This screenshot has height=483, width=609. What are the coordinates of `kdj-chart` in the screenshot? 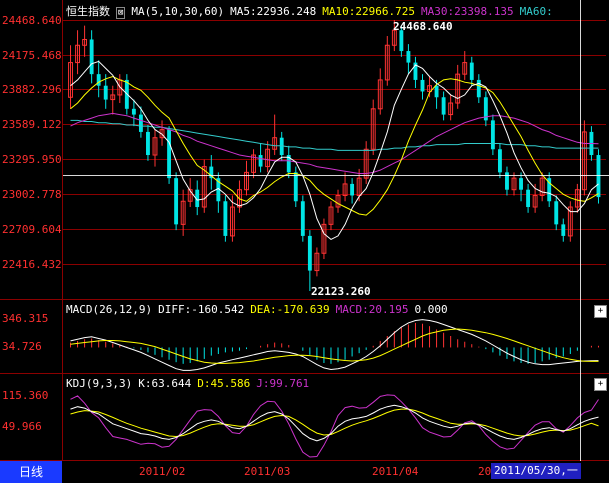 It's located at (334, 425).